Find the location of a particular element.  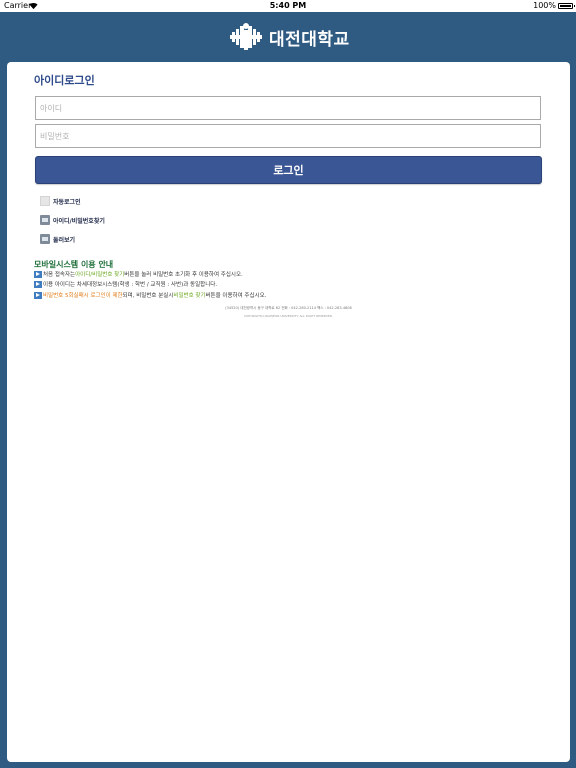

guide-line3-suffix: 버튼을 이용하여 주십시오. is located at coordinates (236, 296).